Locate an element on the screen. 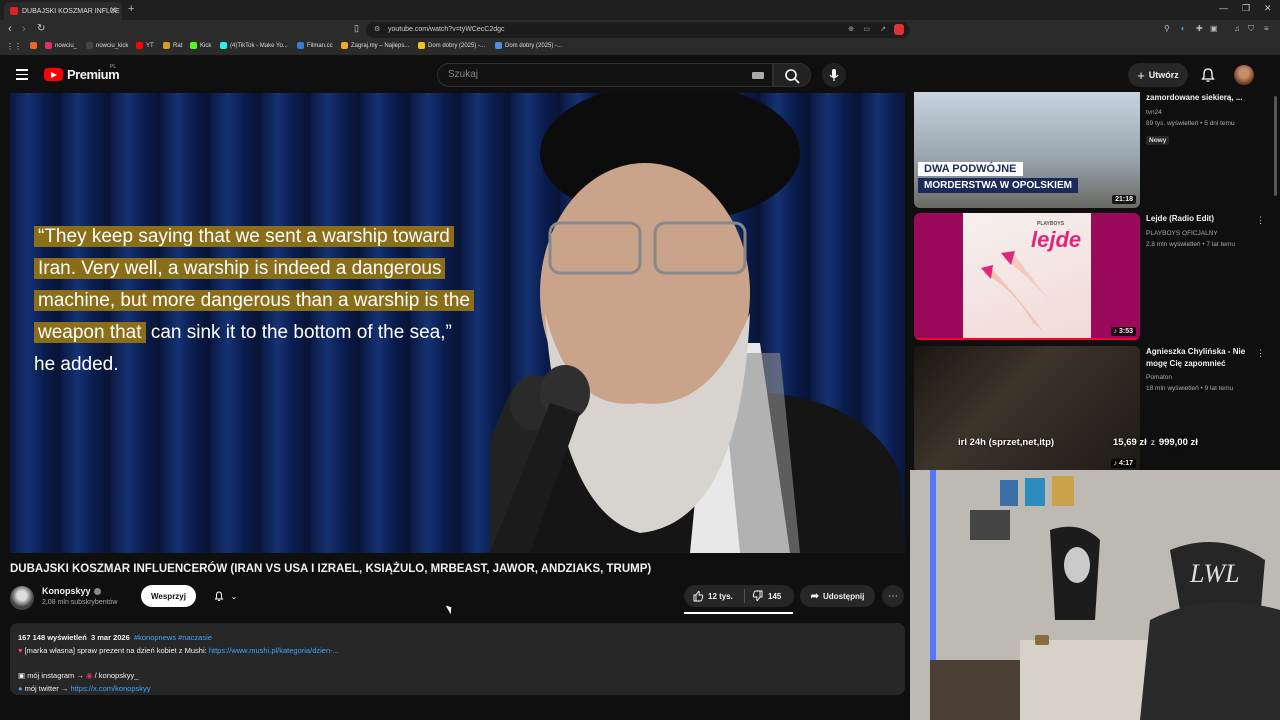  apps-icon: ⋮⋮ is located at coordinates (14, 46).